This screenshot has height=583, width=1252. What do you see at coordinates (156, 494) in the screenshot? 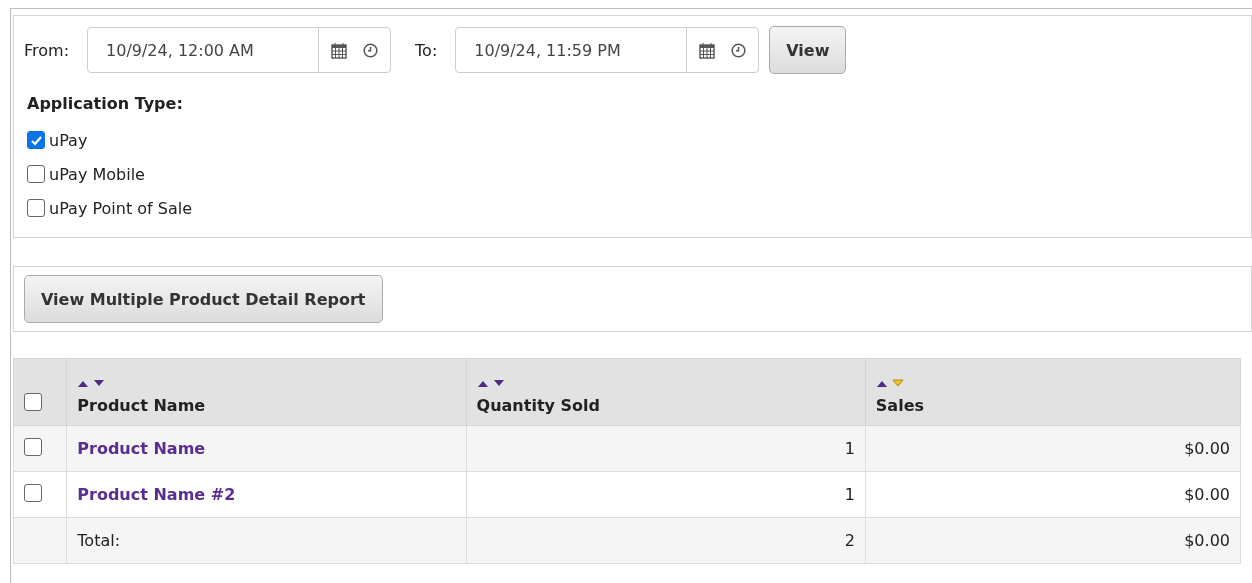
I see `product-link: Product Name #2` at bounding box center [156, 494].